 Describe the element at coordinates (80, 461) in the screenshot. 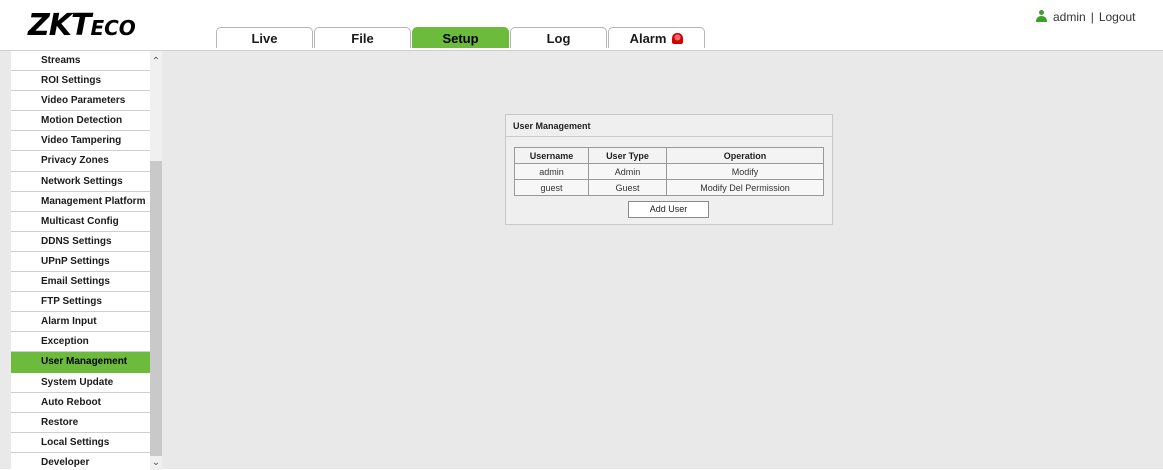

I see `sidebar-item-developer: Developer` at that location.